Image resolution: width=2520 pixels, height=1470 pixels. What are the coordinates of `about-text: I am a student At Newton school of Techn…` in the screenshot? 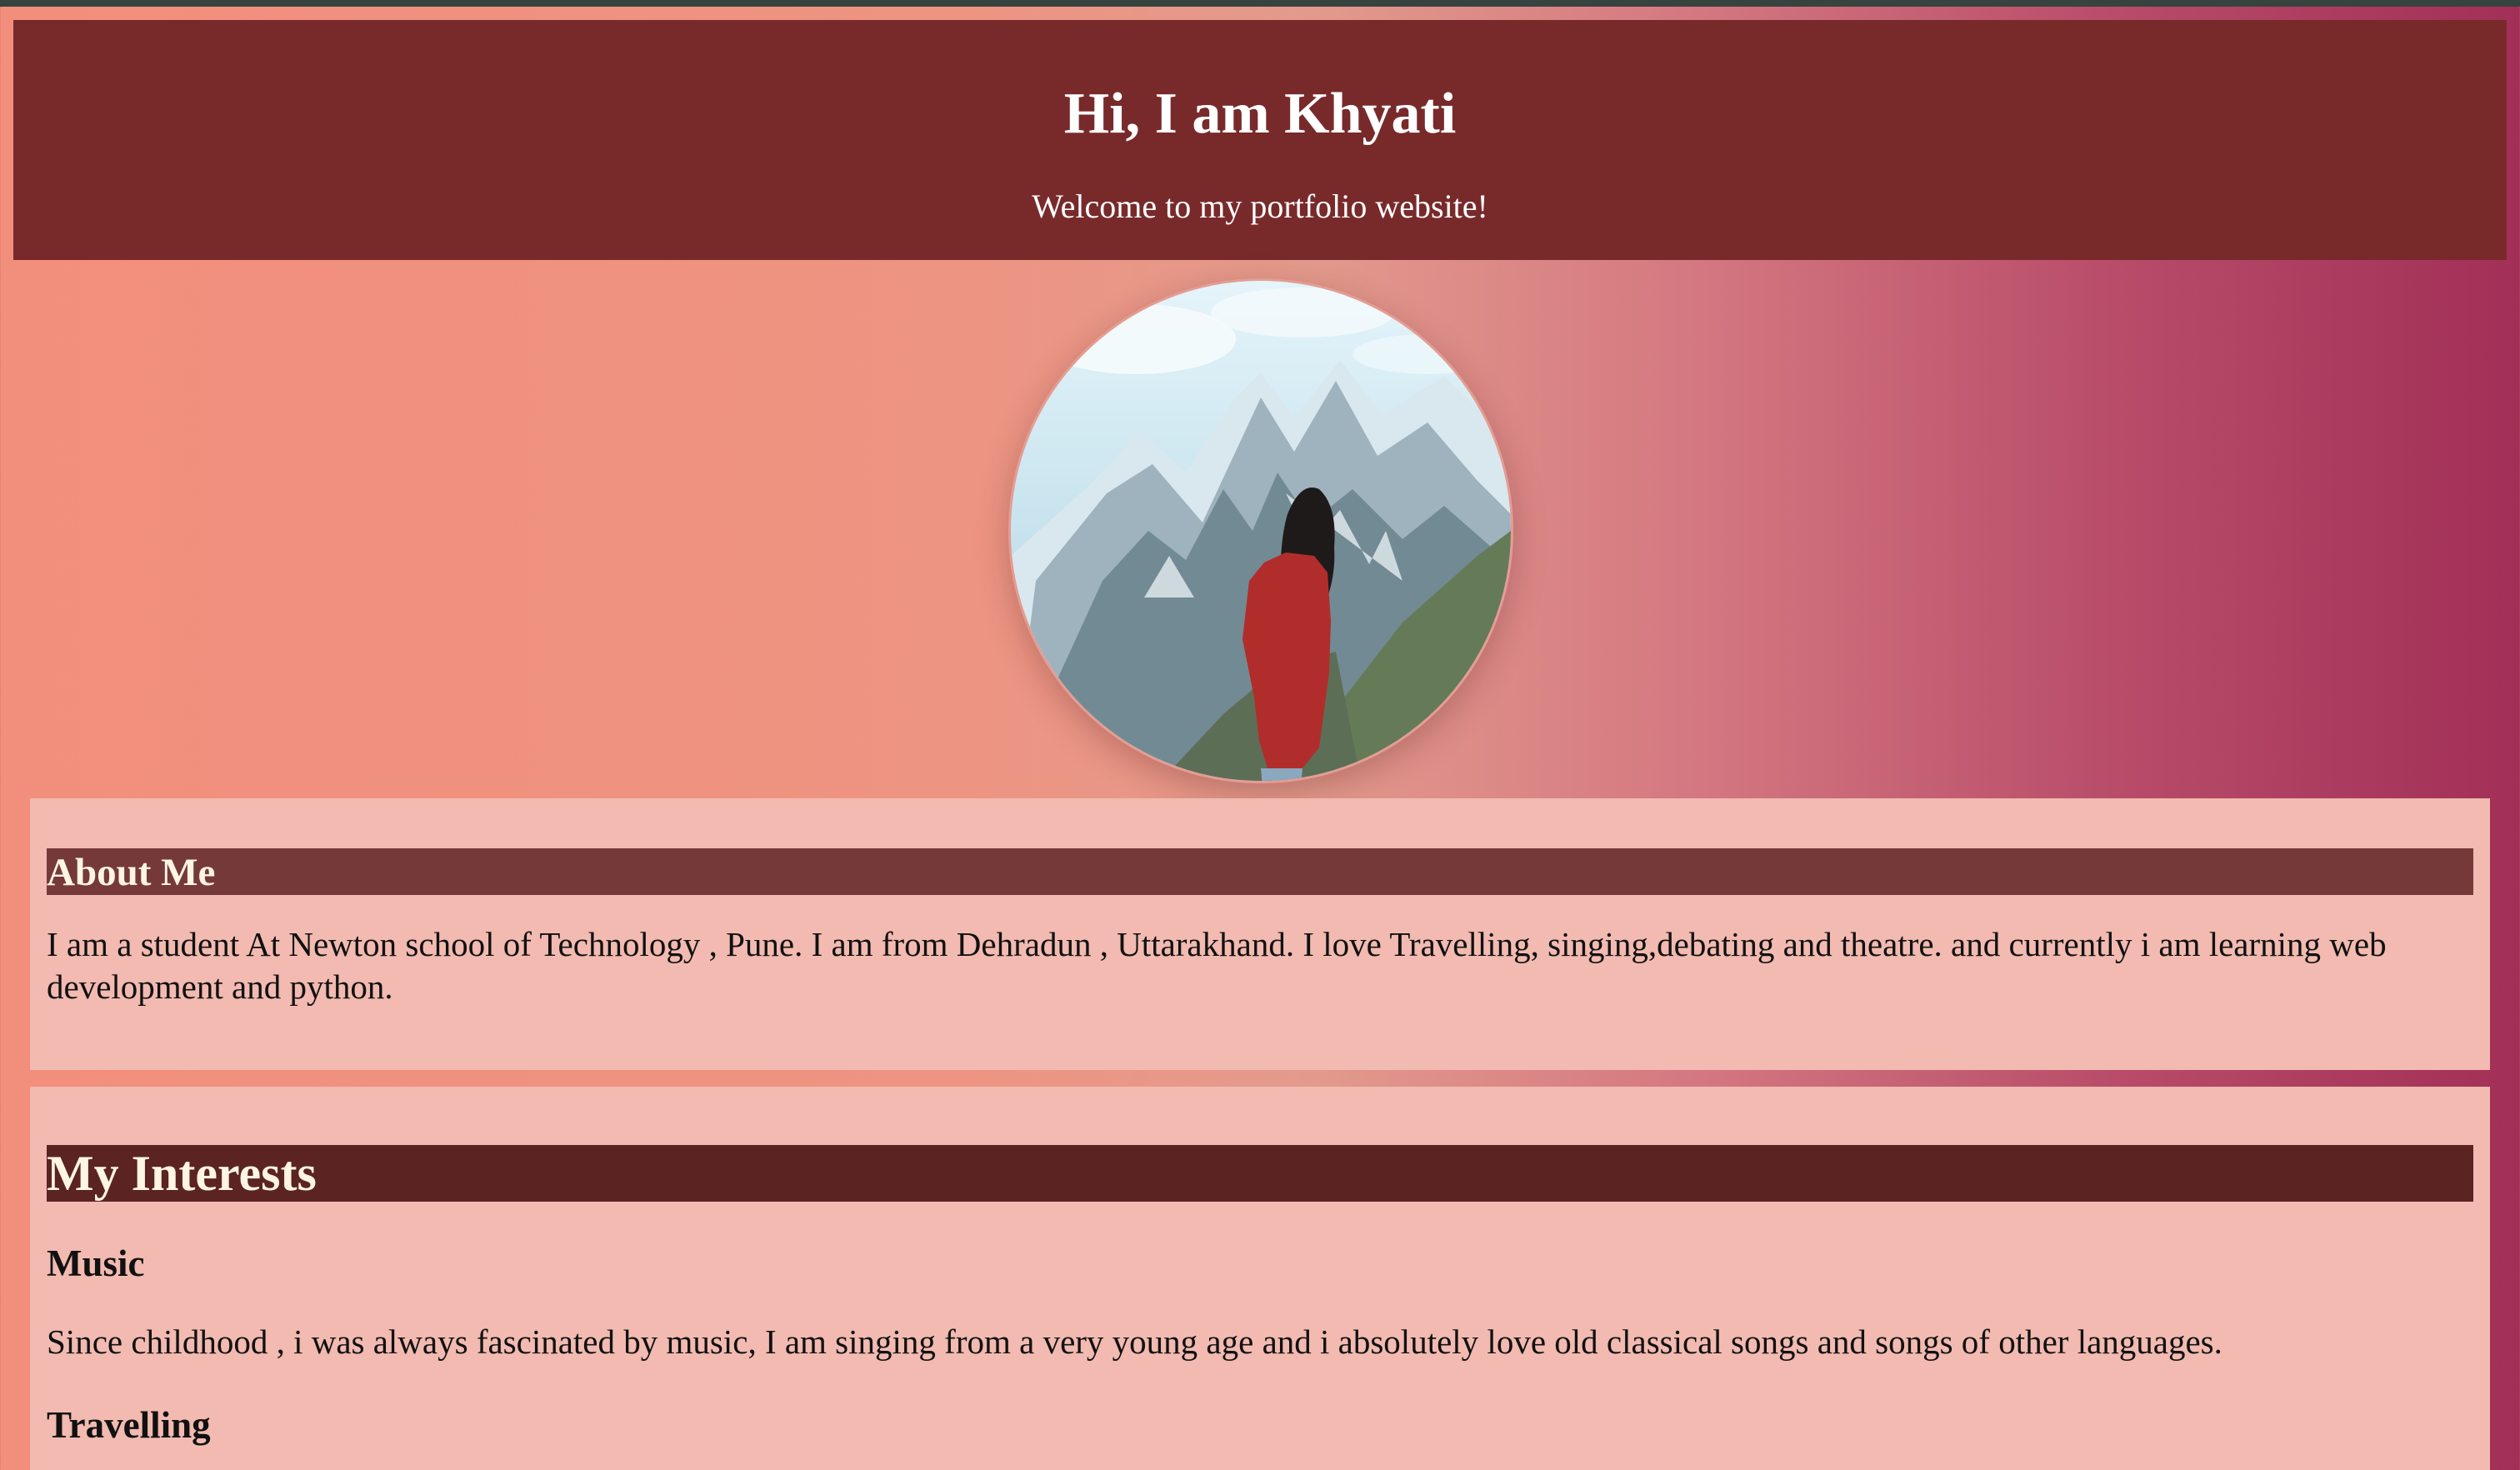 It's located at (1217, 965).